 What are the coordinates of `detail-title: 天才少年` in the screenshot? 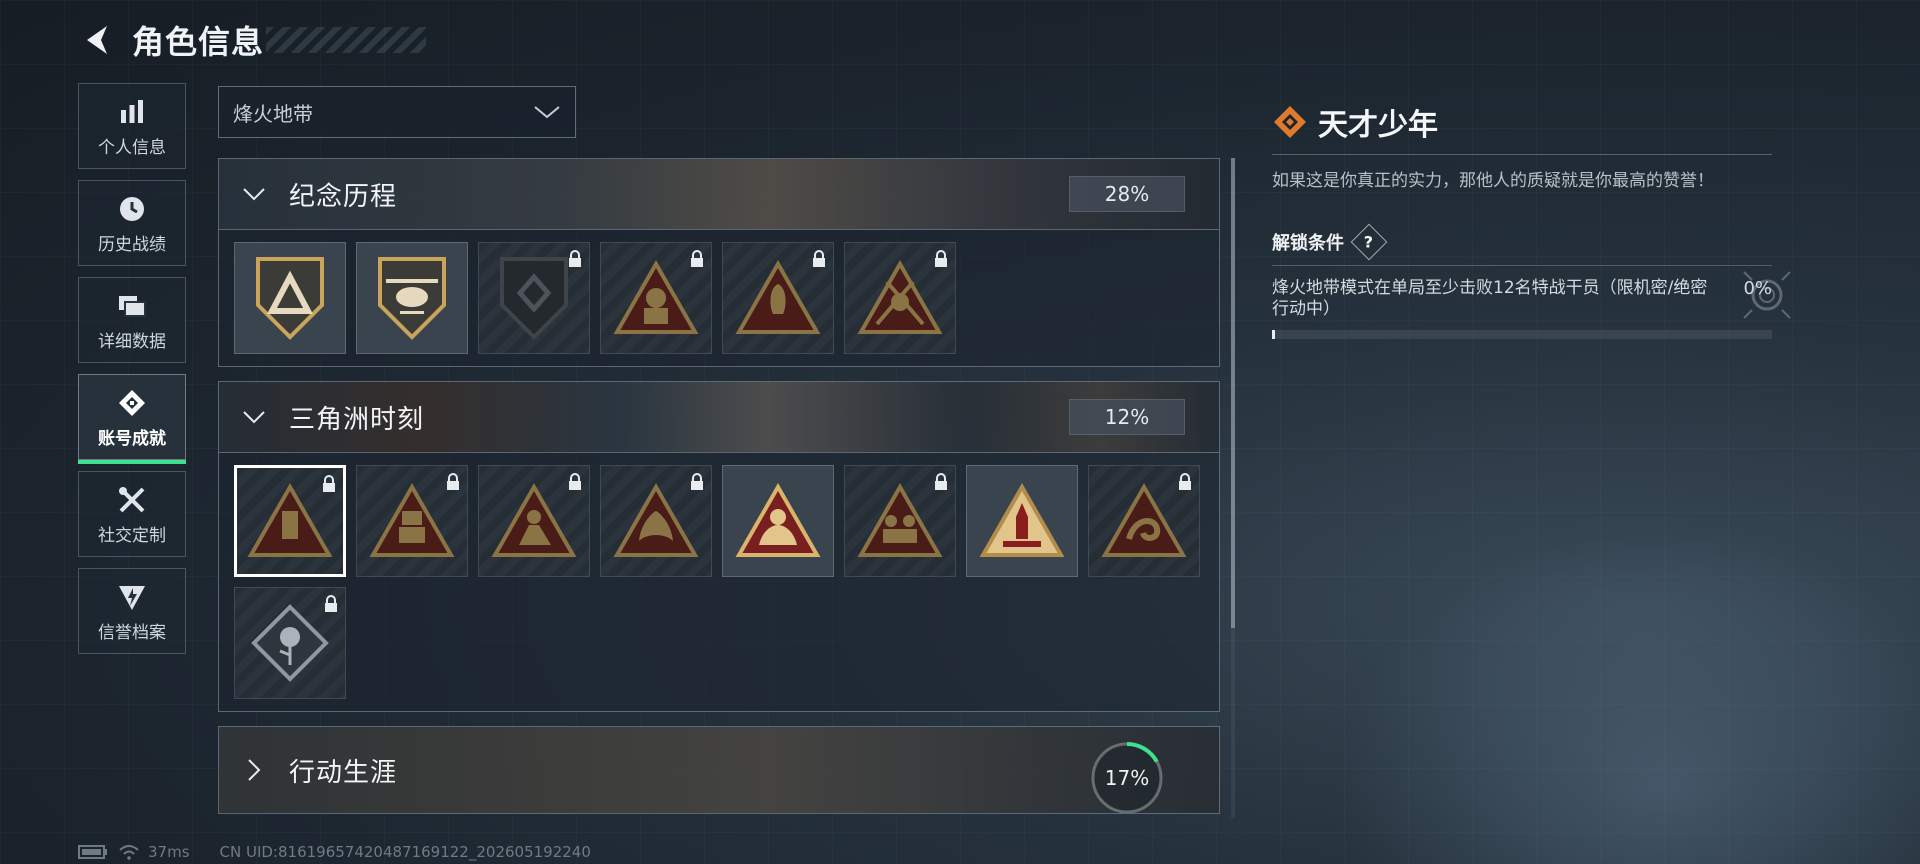 It's located at (1378, 125).